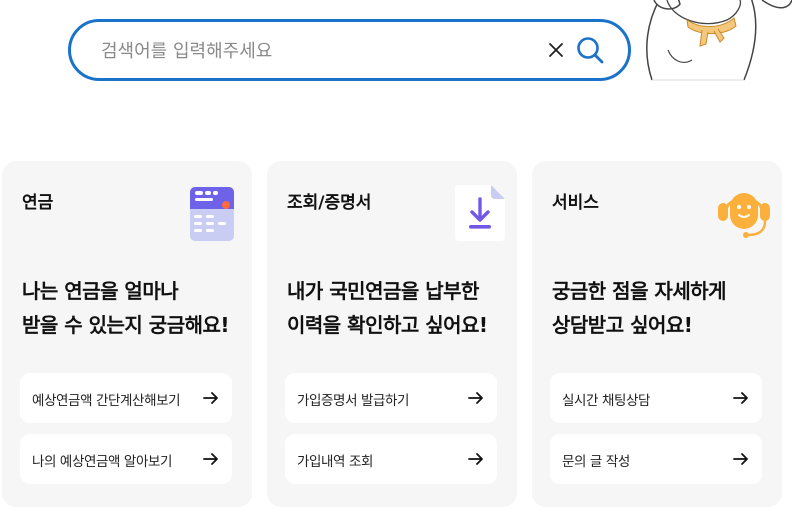 The image size is (796, 522). Describe the element at coordinates (719, 40) in the screenshot. I see `mascot-illustration` at that location.